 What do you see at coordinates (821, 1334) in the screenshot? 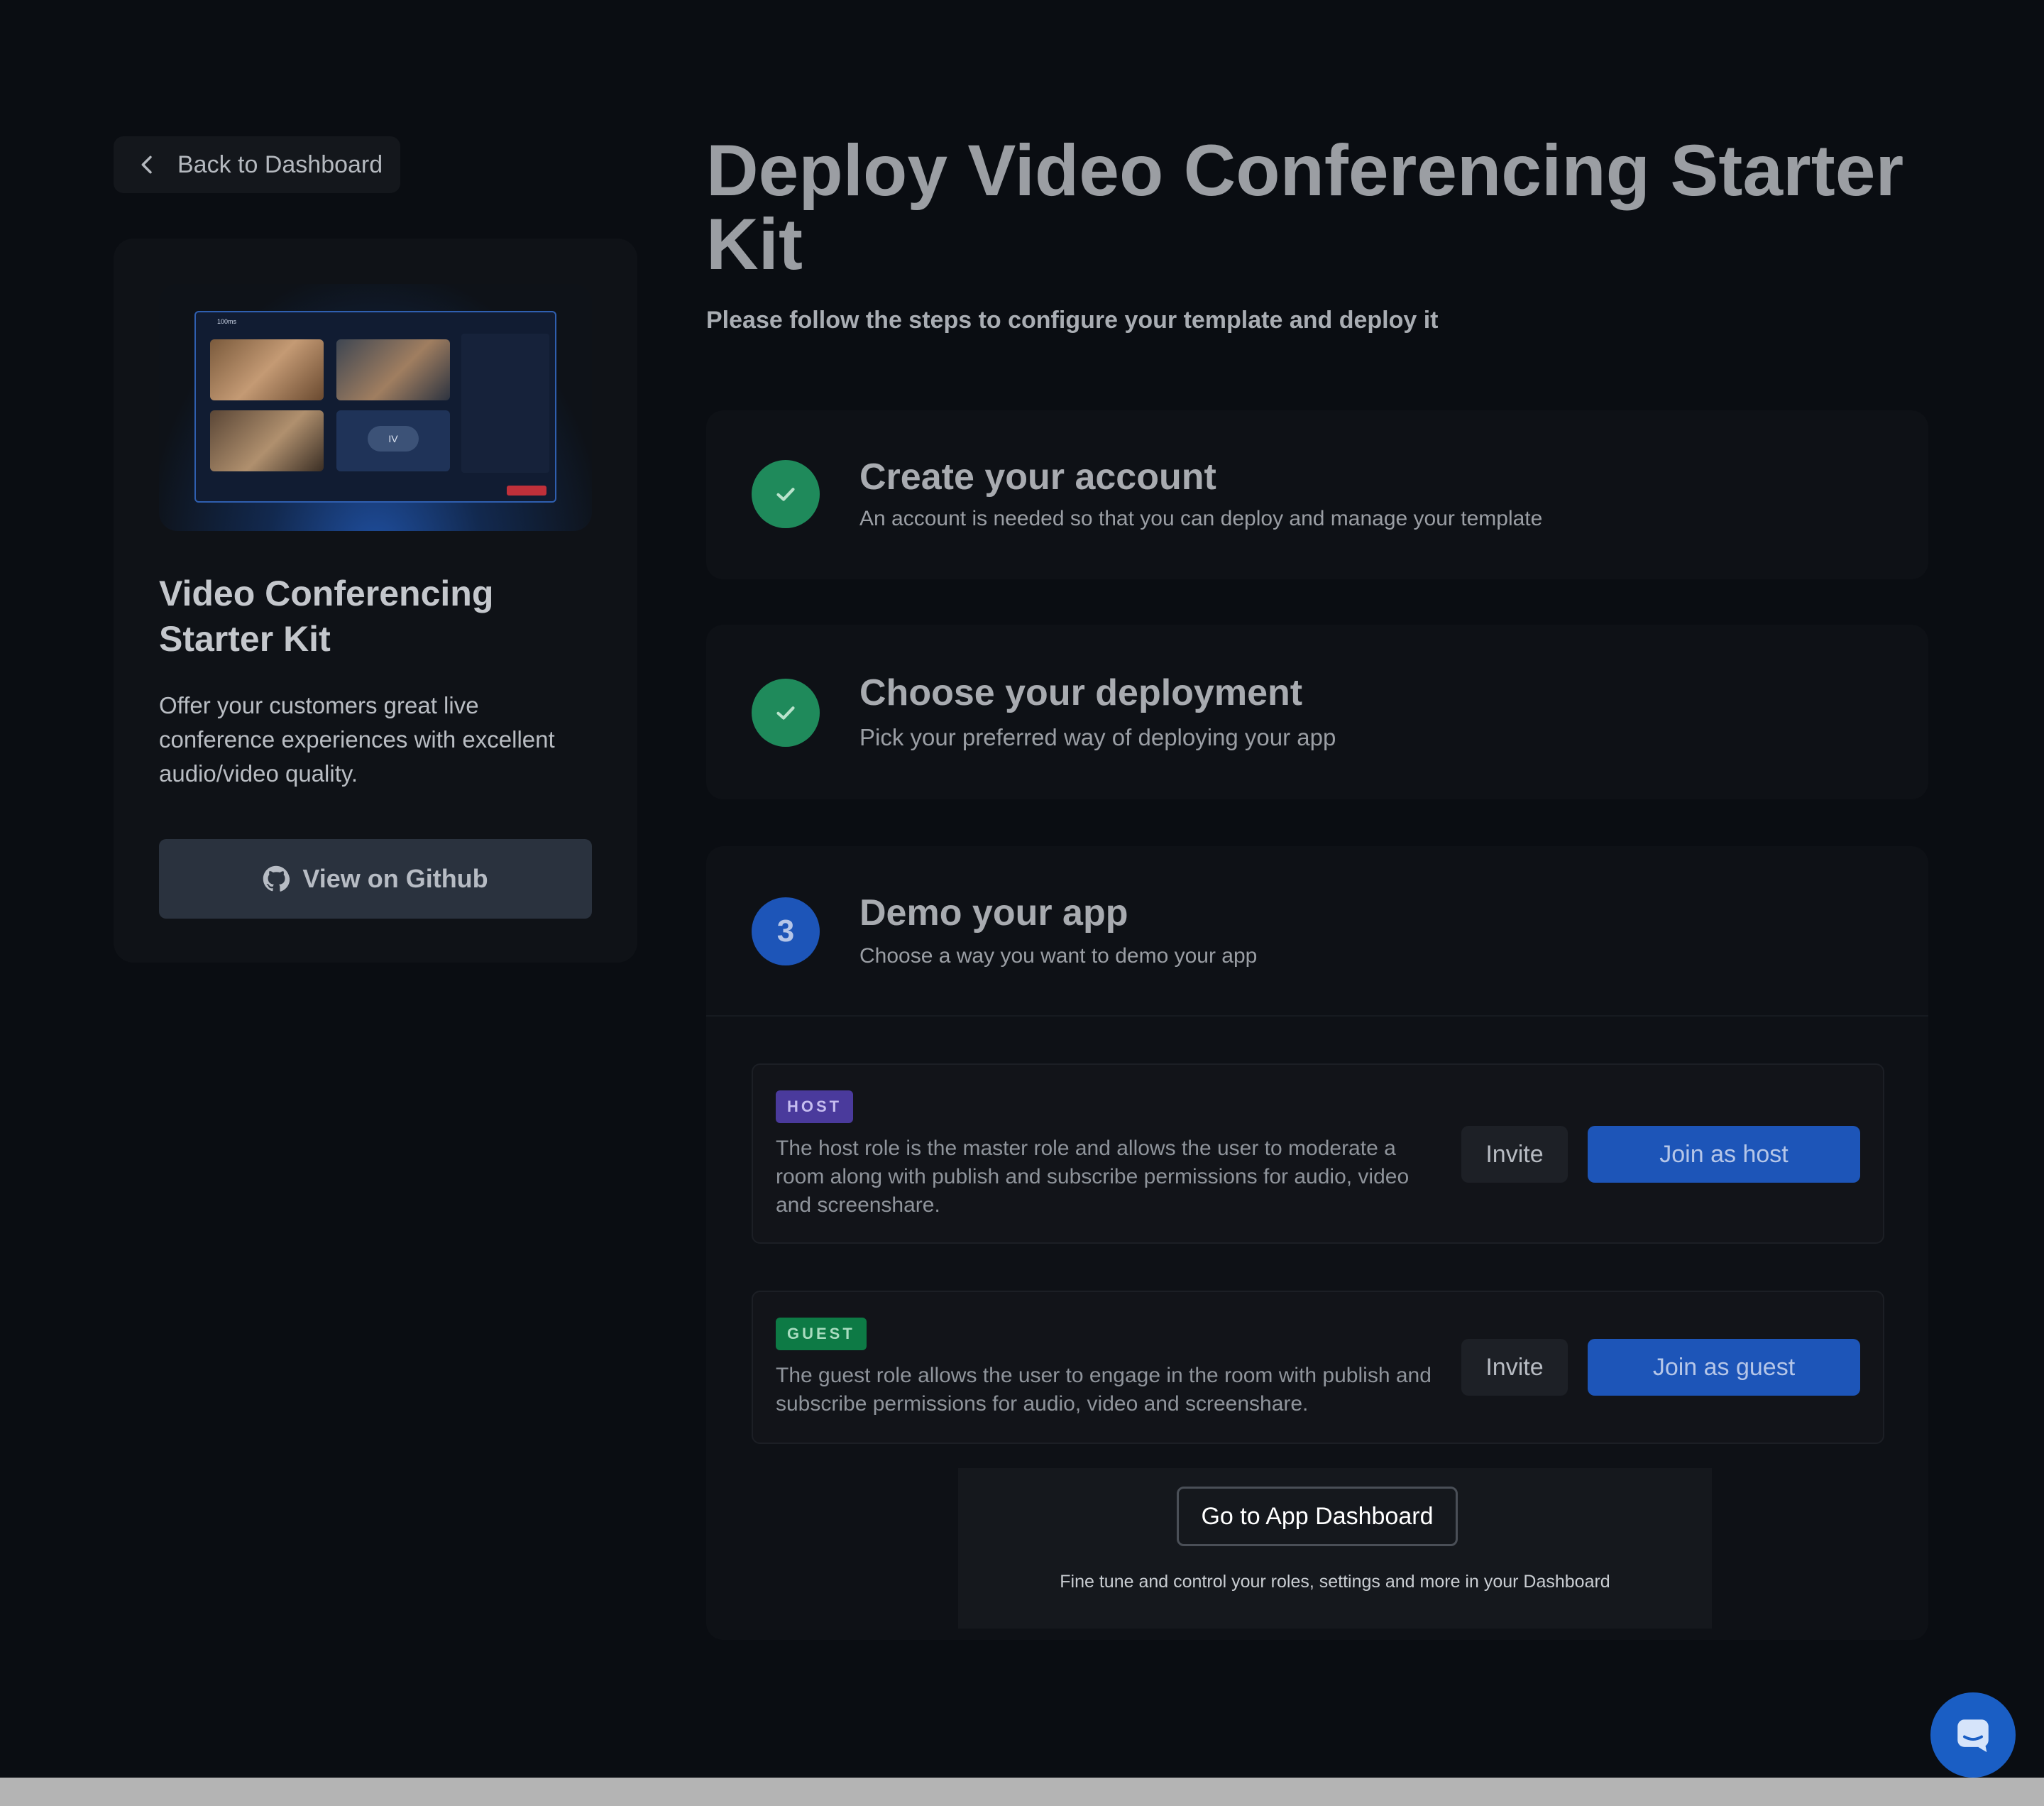
I see `guest-badge: GUEST` at bounding box center [821, 1334].